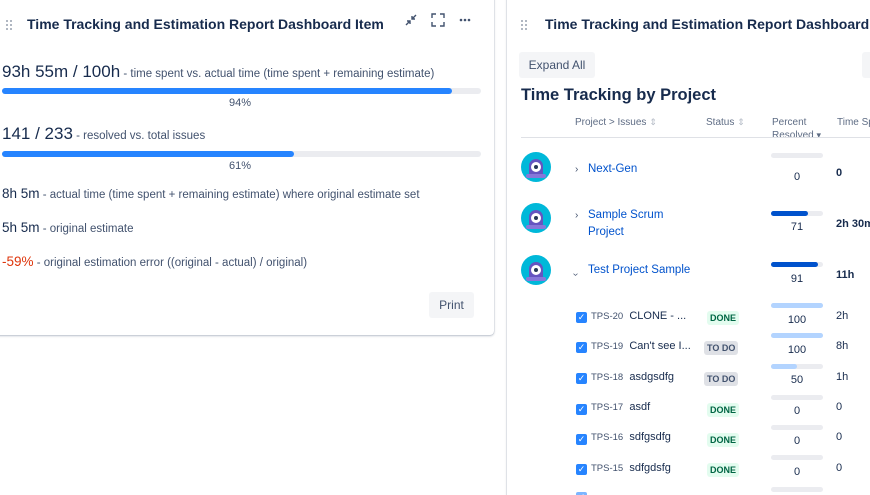 The image size is (870, 495). What do you see at coordinates (842, 346) in the screenshot?
I see `issue-time: 8h` at bounding box center [842, 346].